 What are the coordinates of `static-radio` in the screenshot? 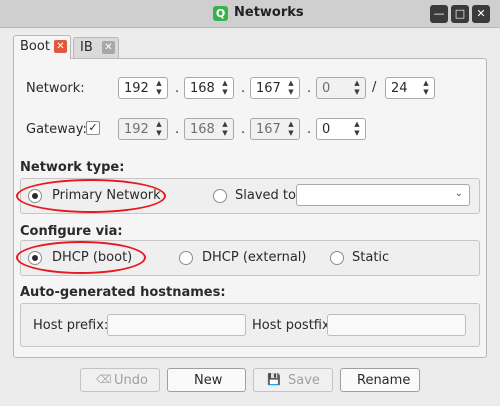 It's located at (337, 258).